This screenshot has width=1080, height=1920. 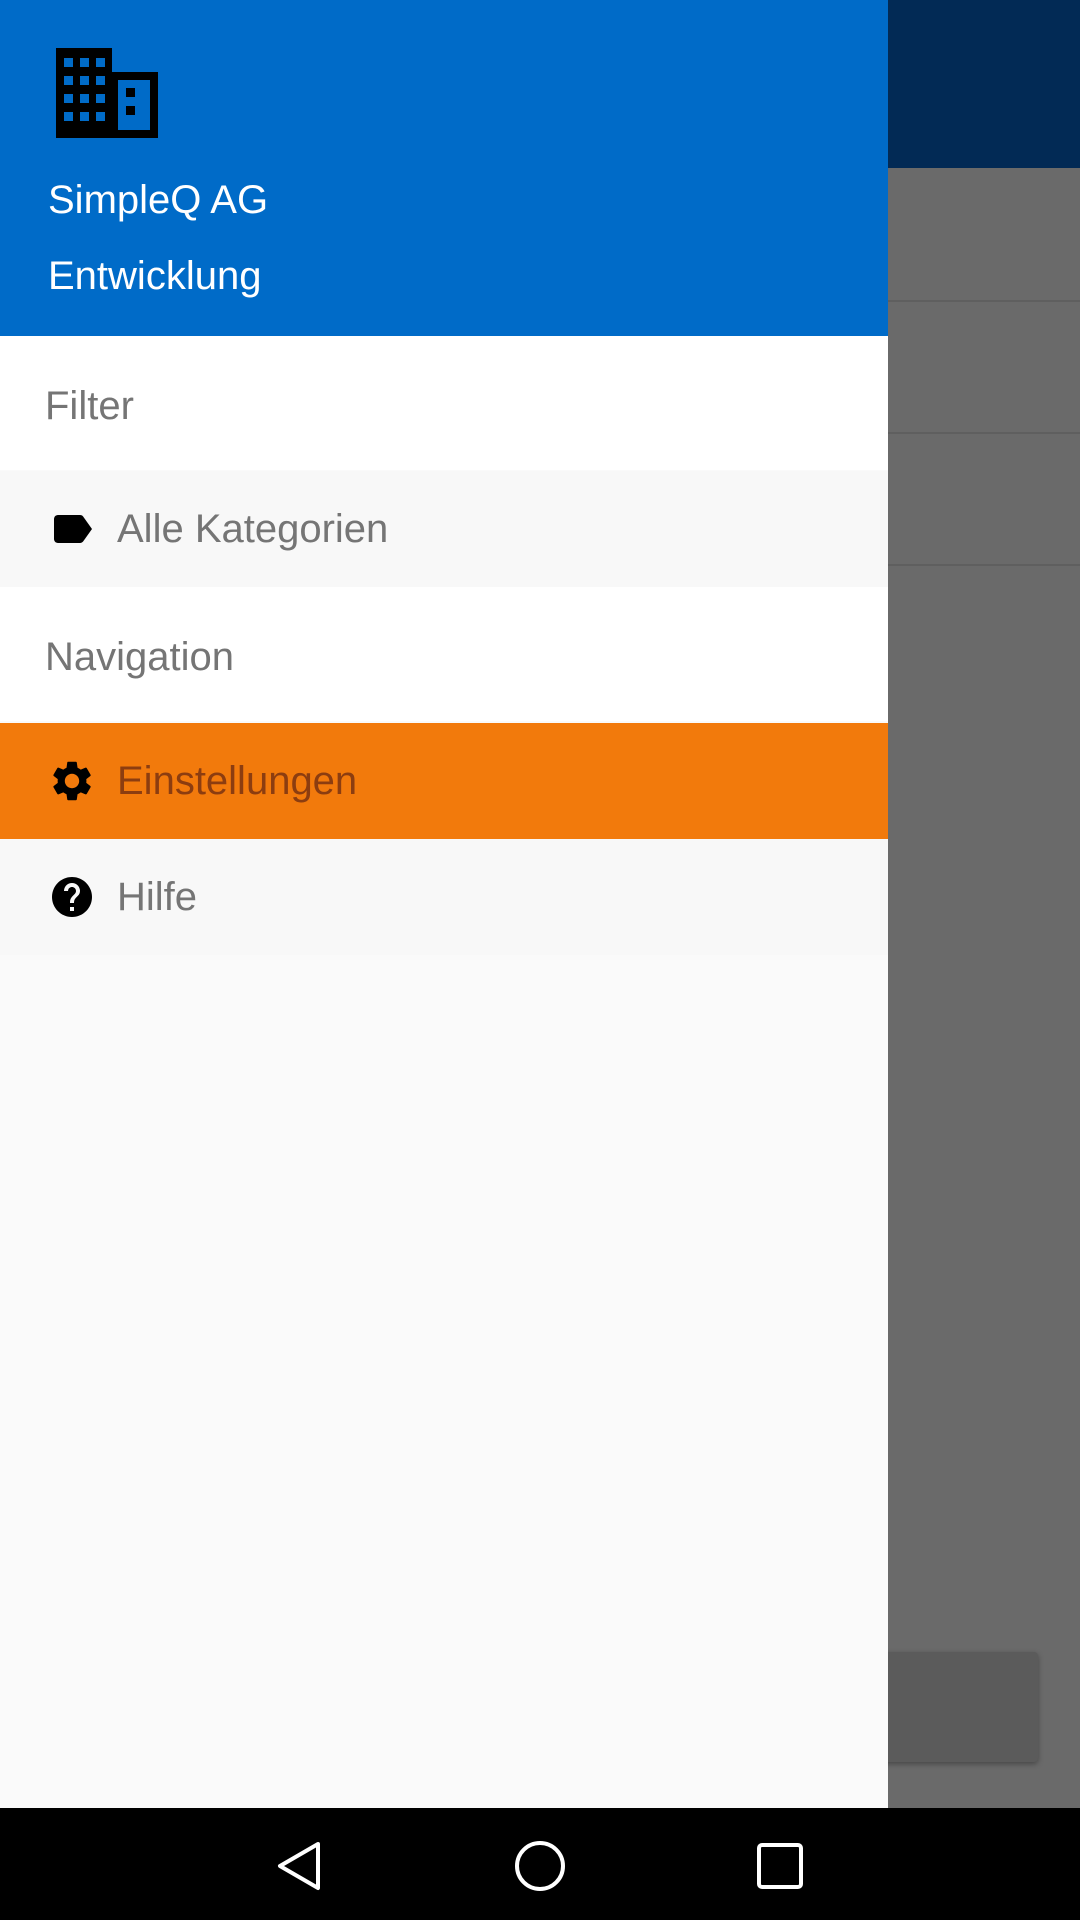 I want to click on drawer-item-alle-kategorien: Alle Kategorien, so click(x=444, y=529).